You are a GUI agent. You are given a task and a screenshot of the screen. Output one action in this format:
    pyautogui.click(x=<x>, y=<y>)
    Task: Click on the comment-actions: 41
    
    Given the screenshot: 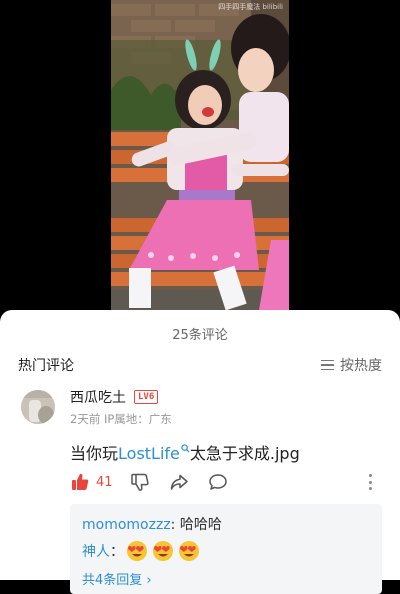 What is the action you would take?
    pyautogui.click(x=148, y=482)
    